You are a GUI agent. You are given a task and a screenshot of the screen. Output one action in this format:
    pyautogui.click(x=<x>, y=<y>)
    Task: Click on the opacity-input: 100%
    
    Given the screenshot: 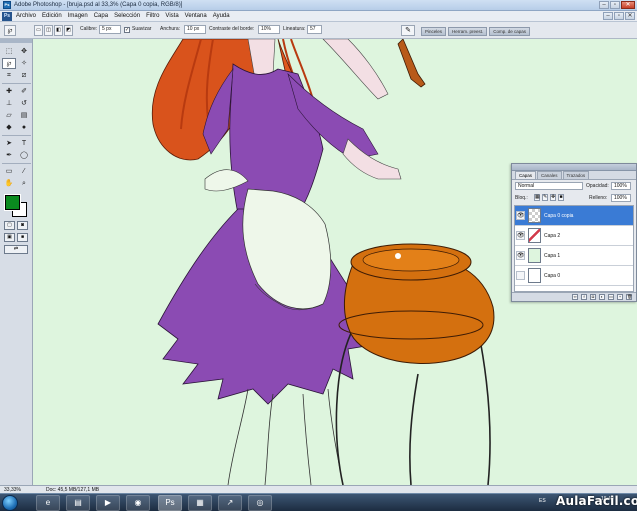 What is the action you would take?
    pyautogui.click(x=621, y=186)
    